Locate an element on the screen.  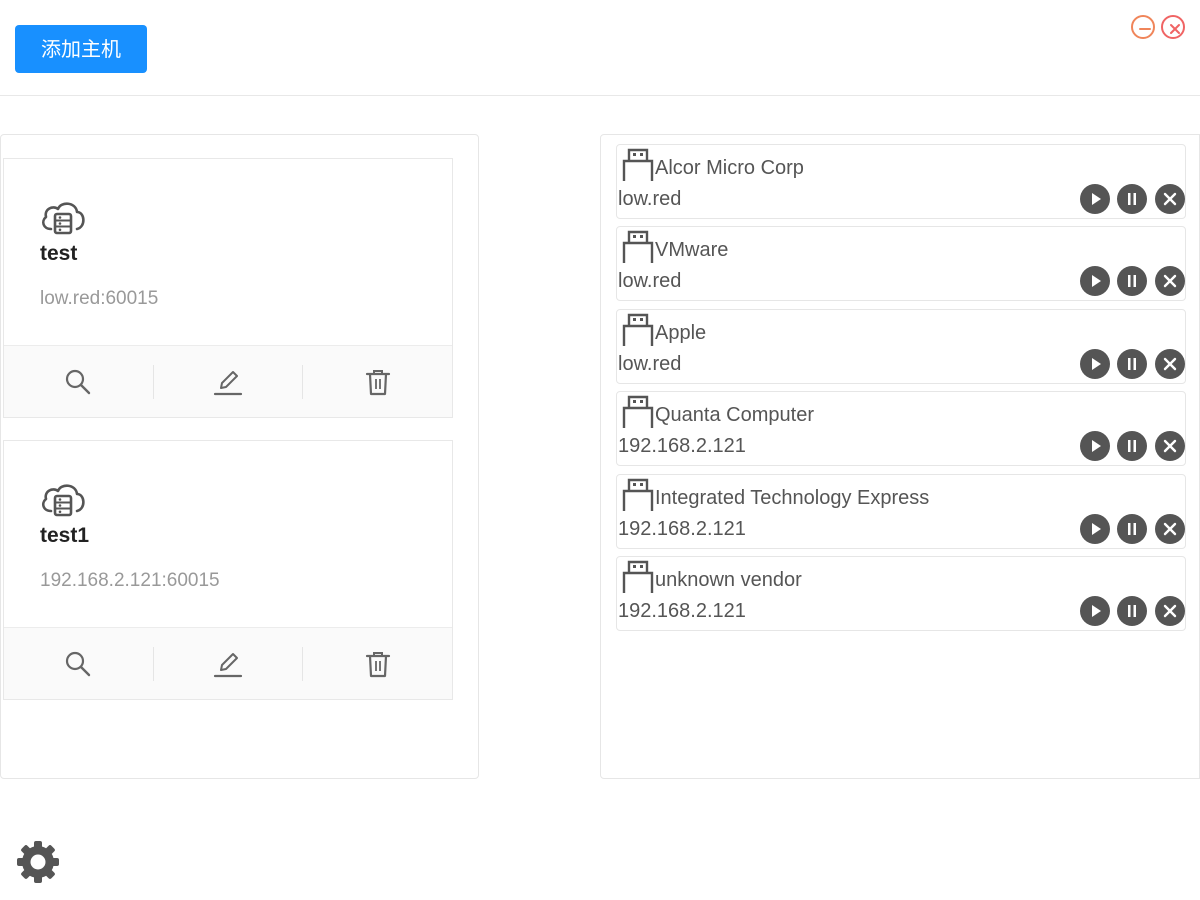
usb-device-card: Quanta Computer 192.168.2.121 is located at coordinates (901, 428).